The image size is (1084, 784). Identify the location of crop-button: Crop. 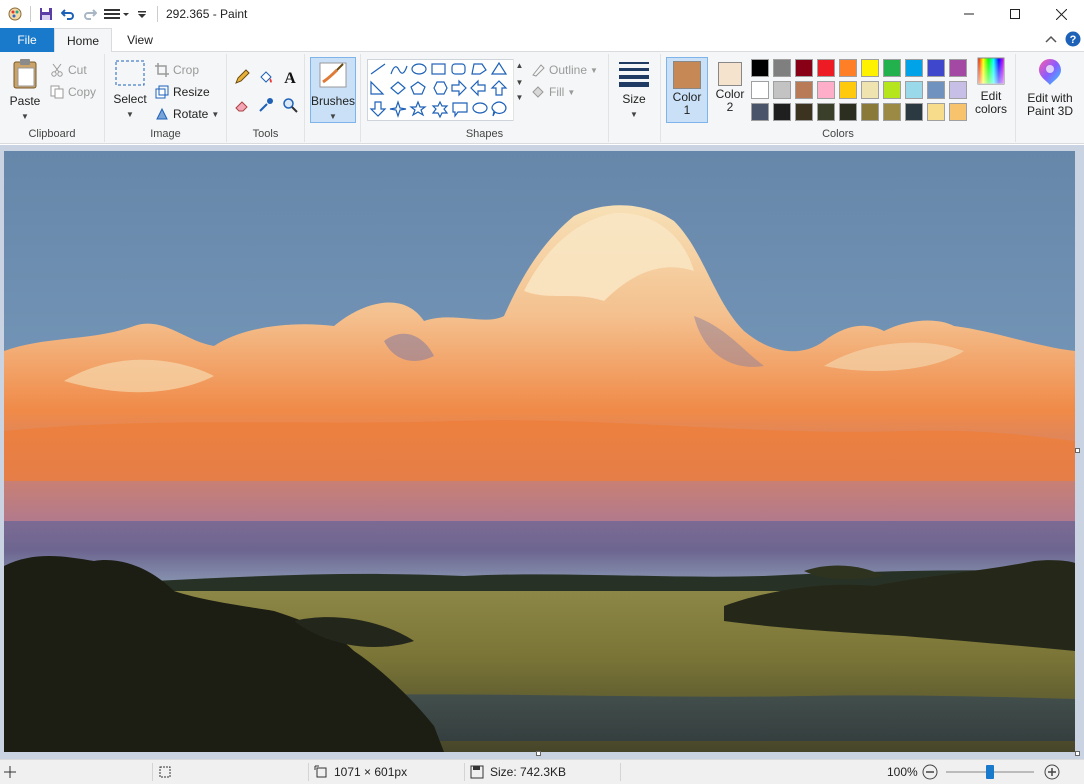
(177, 70).